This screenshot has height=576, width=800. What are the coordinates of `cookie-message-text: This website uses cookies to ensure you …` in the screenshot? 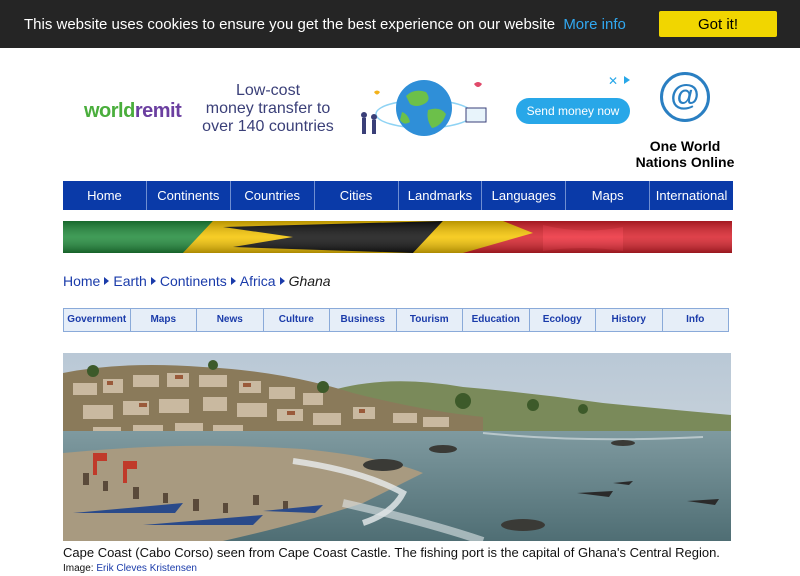 It's located at (290, 24).